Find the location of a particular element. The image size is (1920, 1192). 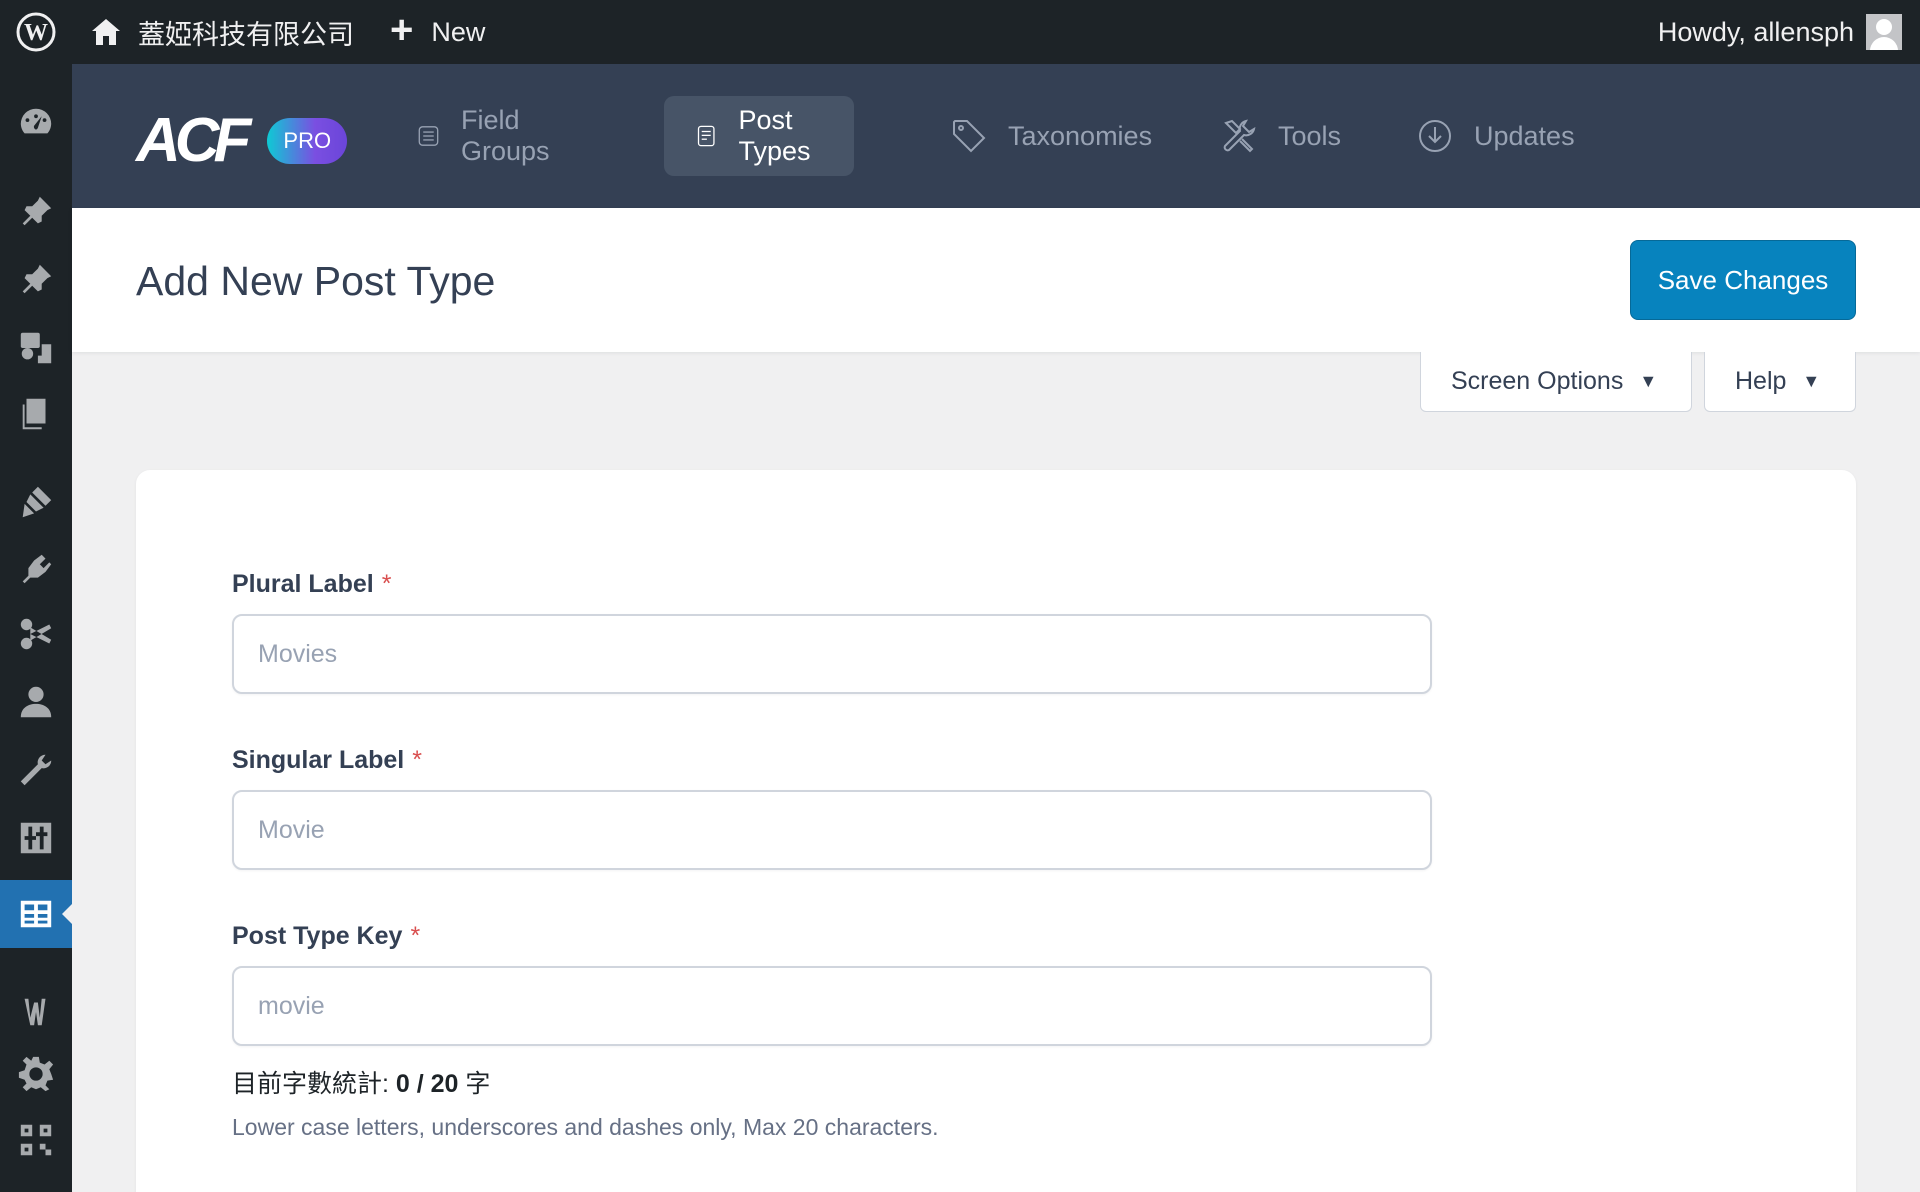

tab-post-types: Post Types is located at coordinates (759, 136).